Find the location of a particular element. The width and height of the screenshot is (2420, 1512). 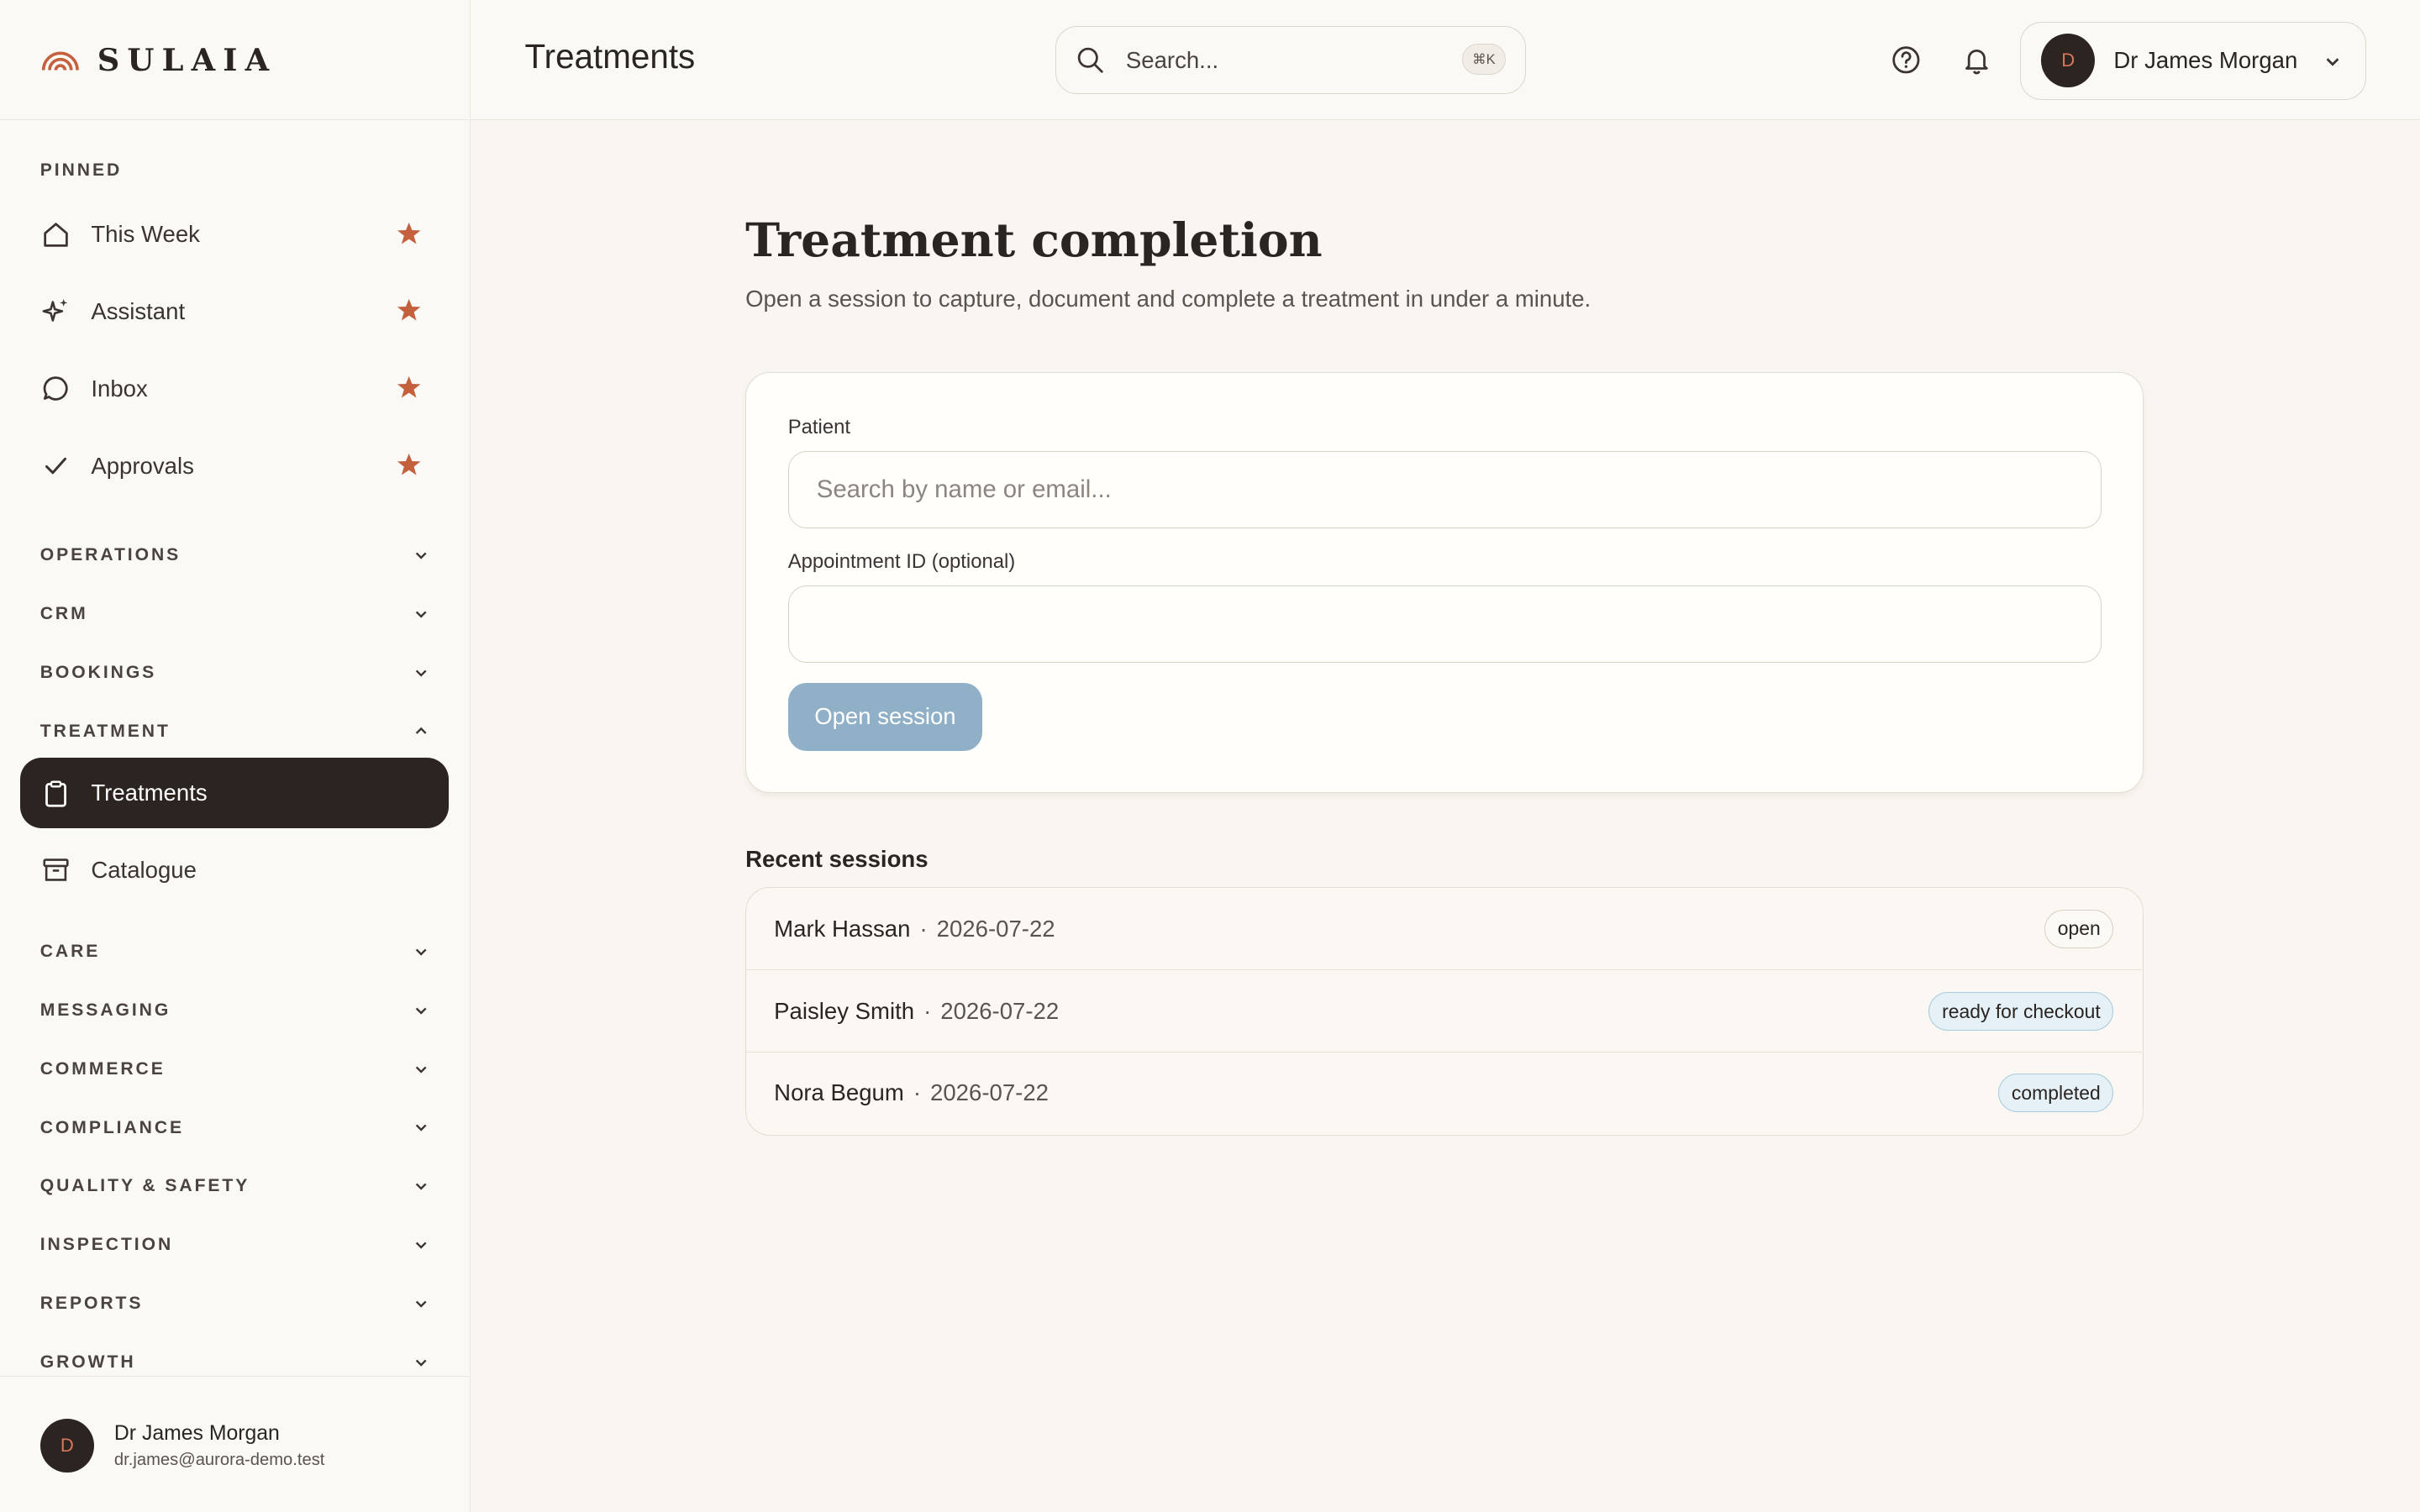

sidebar-item-label: Approvals is located at coordinates (142, 465).